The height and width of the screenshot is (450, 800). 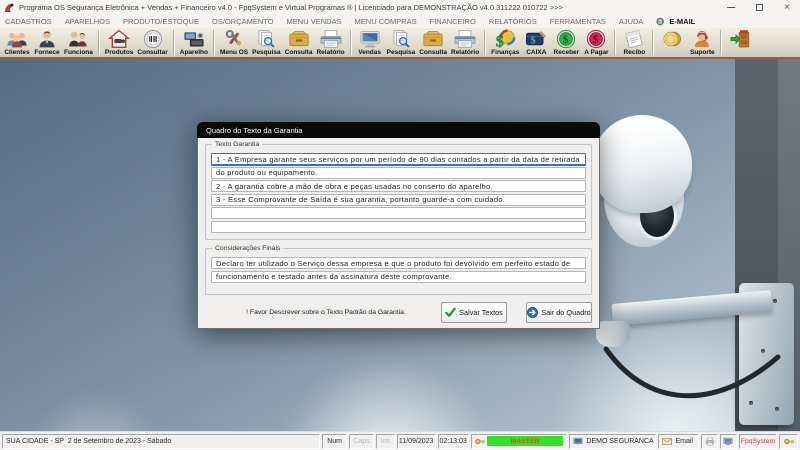 I want to click on toolbar-button-recibo: Recibo, so click(x=634, y=42).